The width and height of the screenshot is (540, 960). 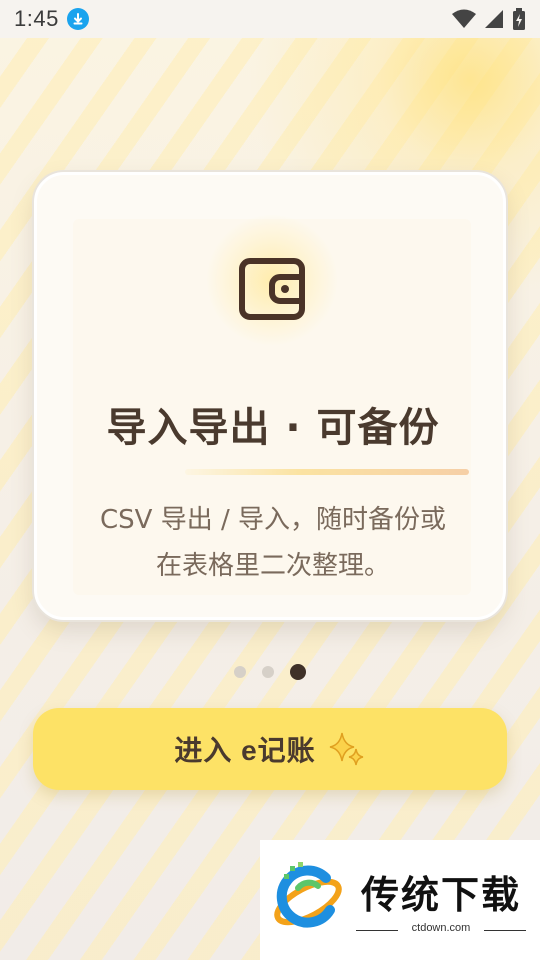 I want to click on watermark-line-right, so click(x=505, y=930).